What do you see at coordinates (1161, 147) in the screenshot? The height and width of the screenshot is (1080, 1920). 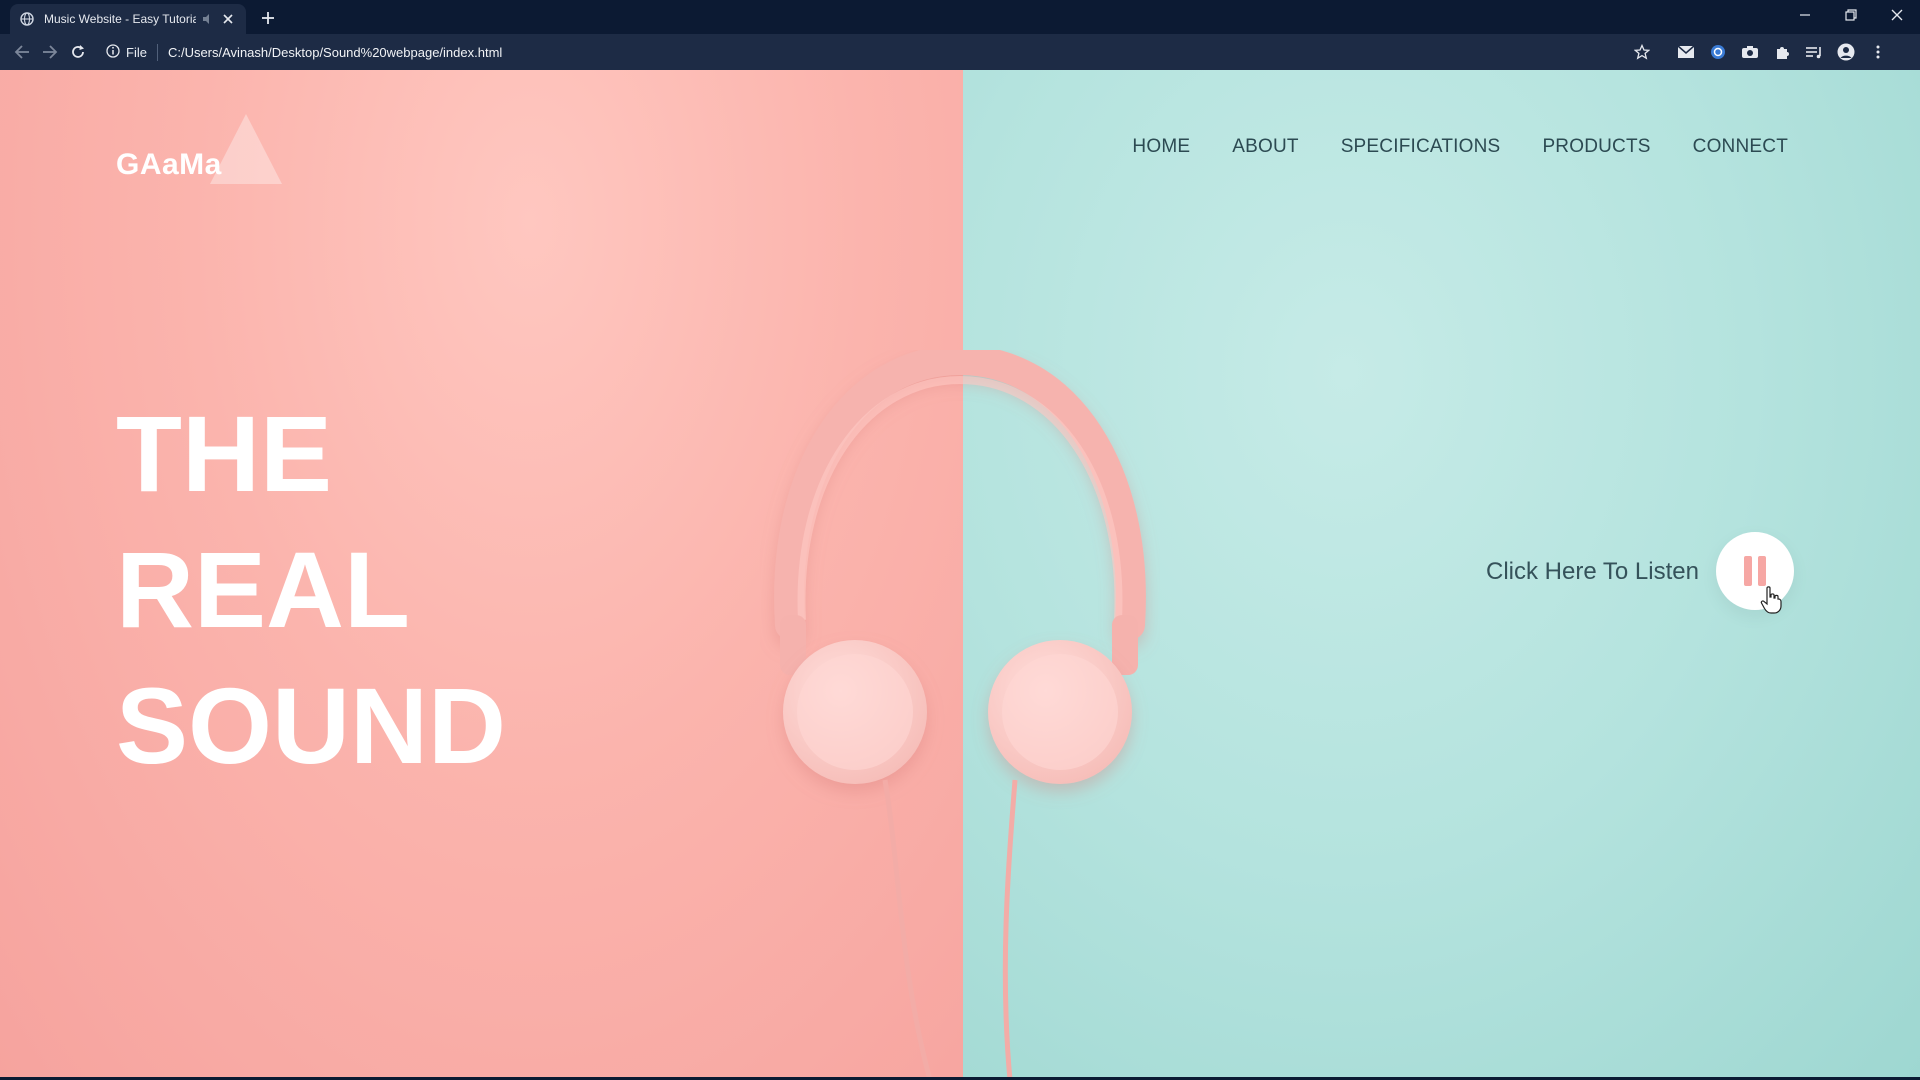 I see `nav-home: HOME` at bounding box center [1161, 147].